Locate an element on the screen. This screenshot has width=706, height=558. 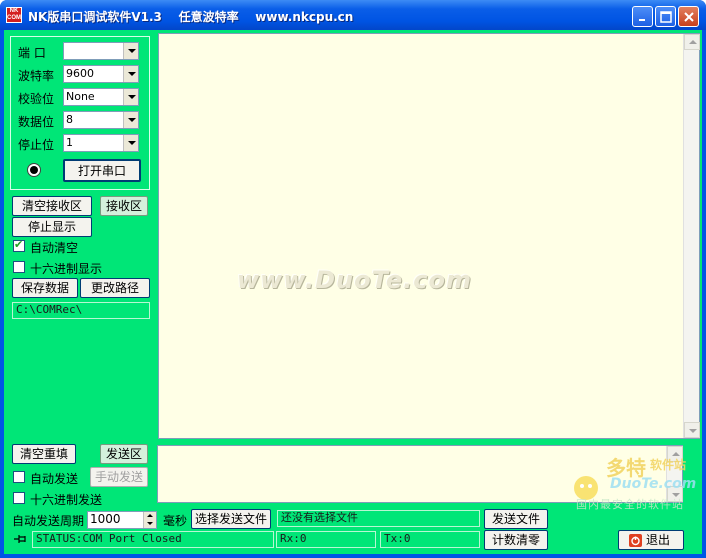
port-select is located at coordinates (101, 51).